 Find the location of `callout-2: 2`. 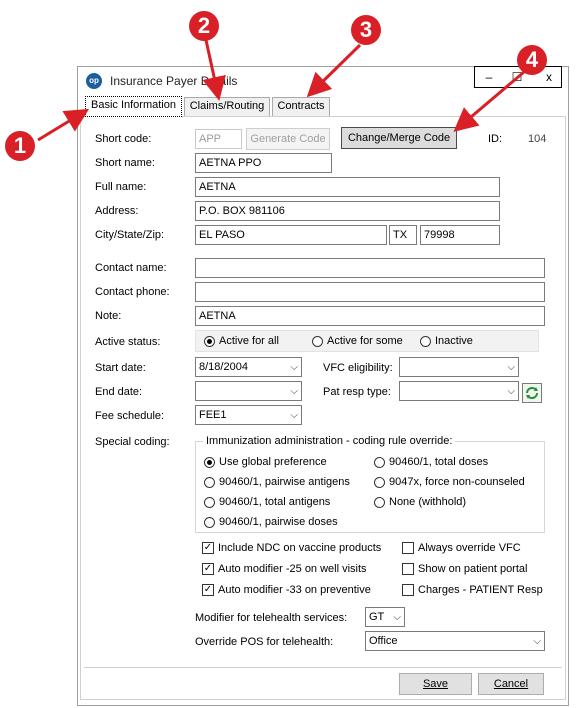

callout-2: 2 is located at coordinates (204, 26).